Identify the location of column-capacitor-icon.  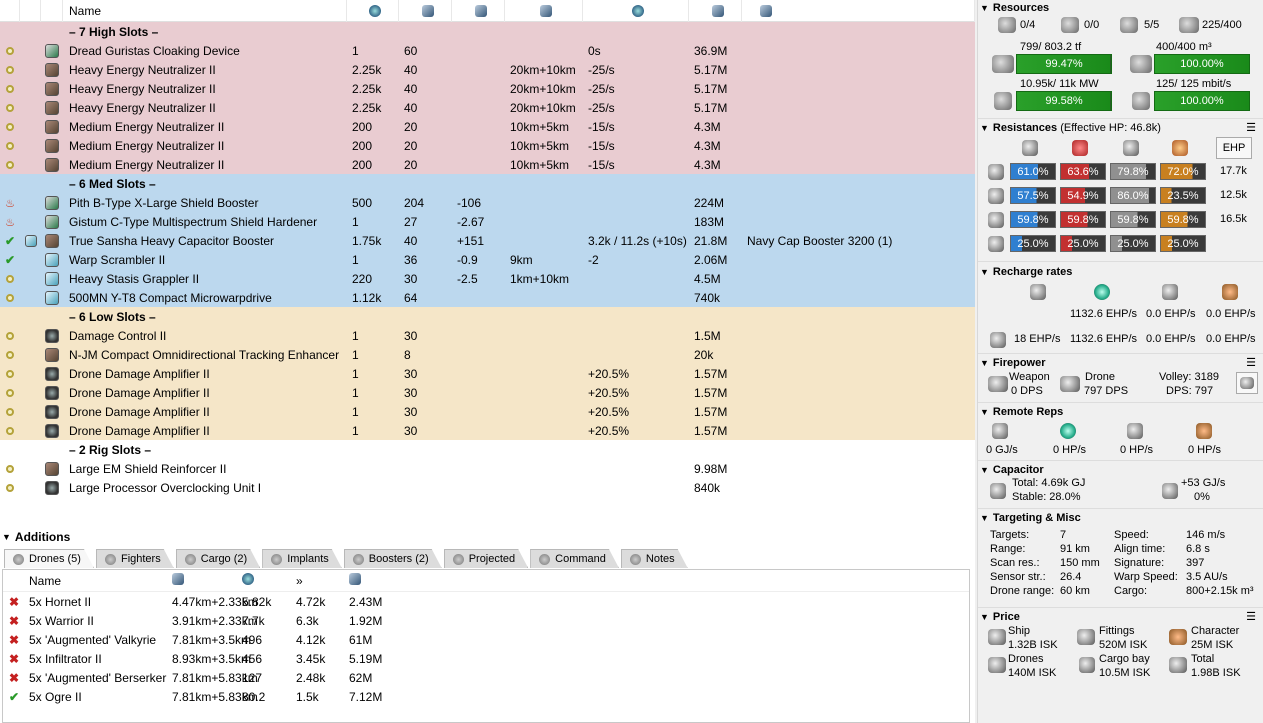
(478, 11).